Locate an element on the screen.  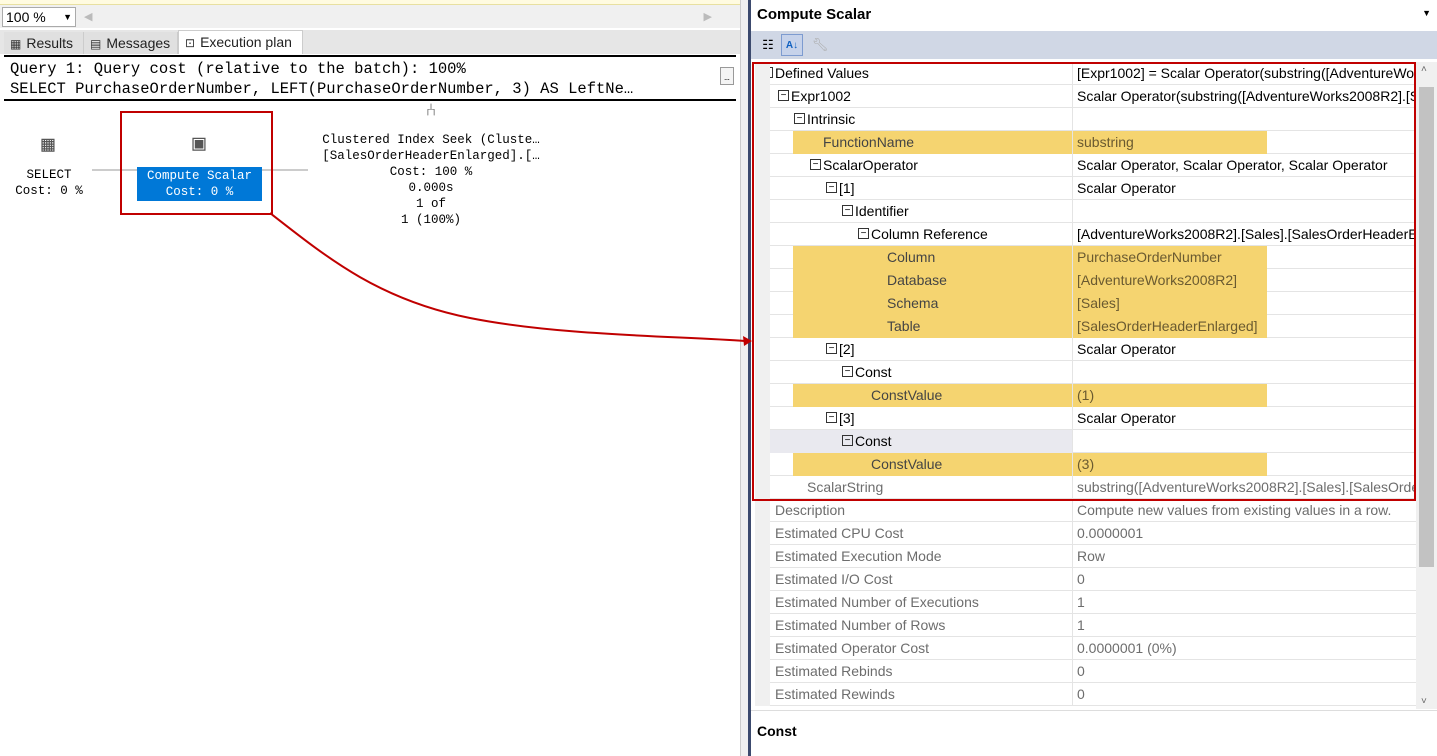
property-name-cell: Estimated Rebinds is located at coordinates (921, 671).